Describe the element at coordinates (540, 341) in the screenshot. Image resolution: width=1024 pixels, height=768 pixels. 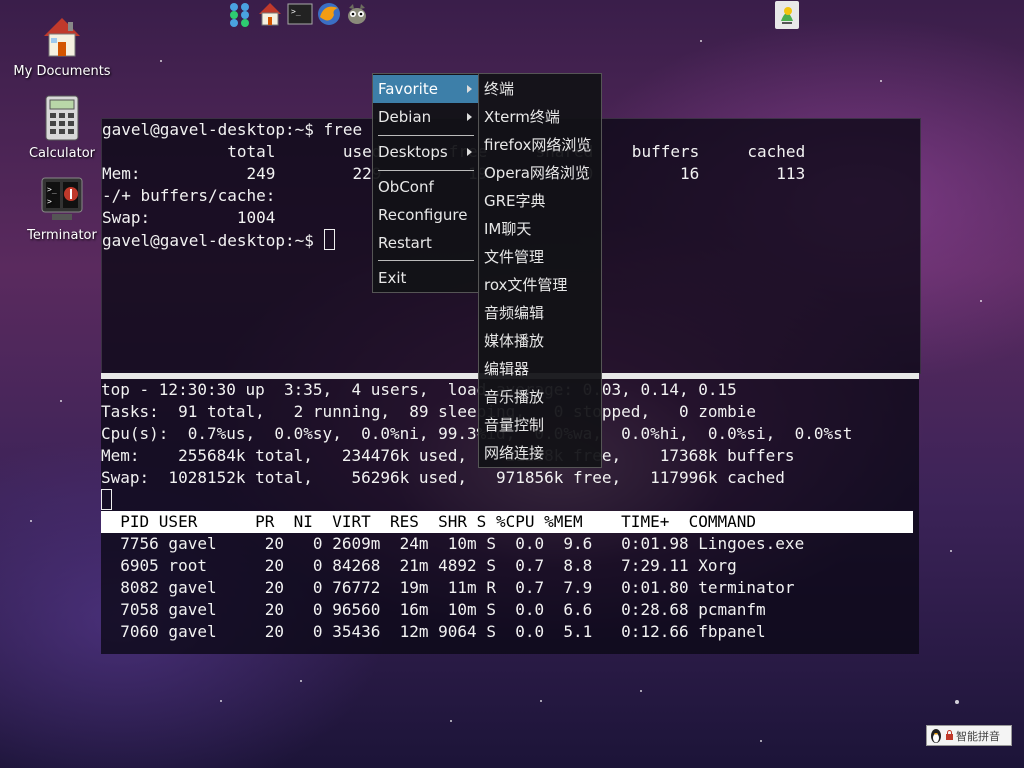
I see `submenu-item: 媒体播放` at that location.